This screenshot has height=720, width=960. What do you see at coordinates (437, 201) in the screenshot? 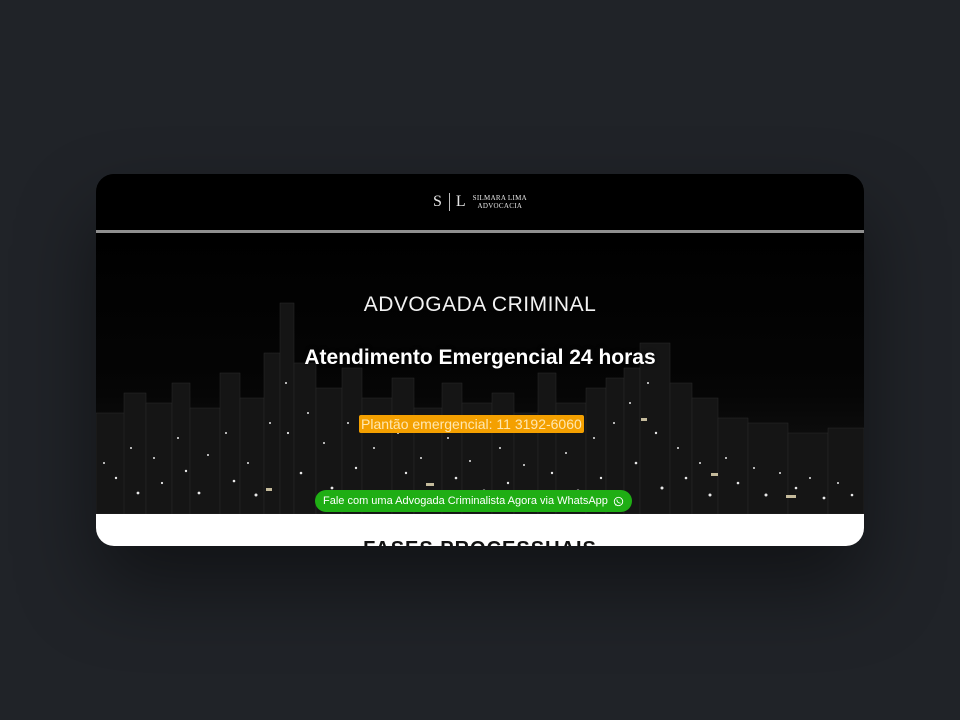
I see `logo-monogram-s: S` at bounding box center [437, 201].